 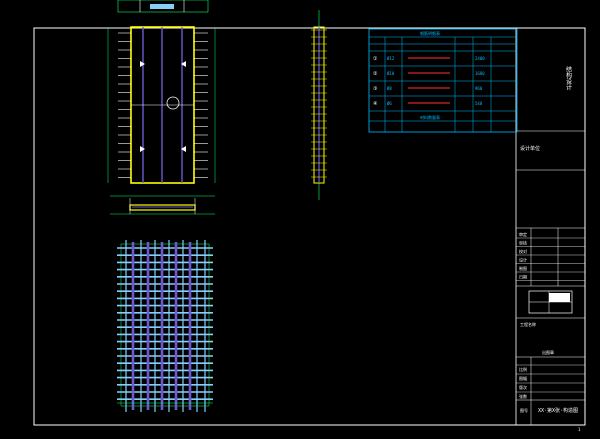 What do you see at coordinates (389, 103) in the screenshot?
I see `table-row-dia: Ø6` at bounding box center [389, 103].